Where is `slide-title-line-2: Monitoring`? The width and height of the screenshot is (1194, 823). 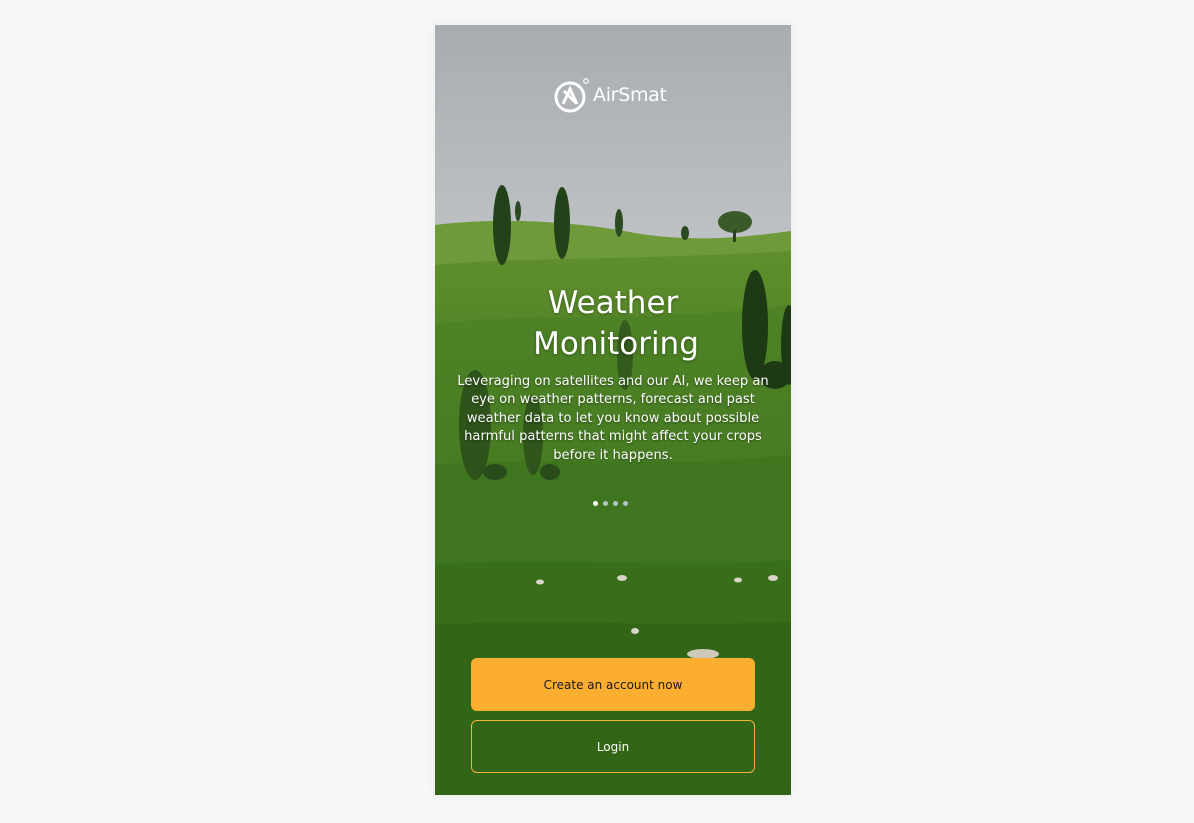 slide-title-line-2: Monitoring is located at coordinates (616, 344).